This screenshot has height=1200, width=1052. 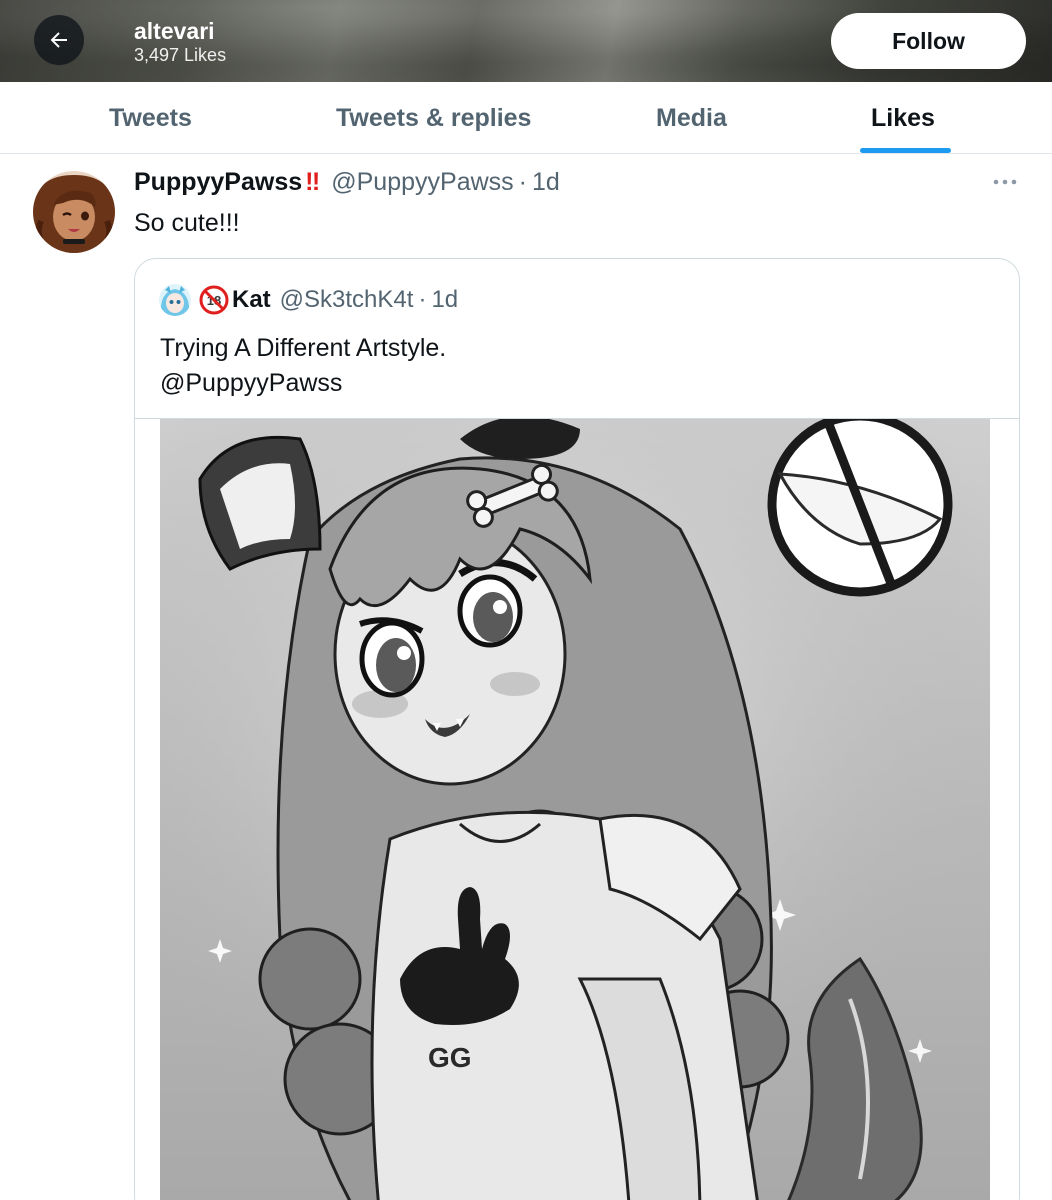 I want to click on follow-button: Follow, so click(x=928, y=41).